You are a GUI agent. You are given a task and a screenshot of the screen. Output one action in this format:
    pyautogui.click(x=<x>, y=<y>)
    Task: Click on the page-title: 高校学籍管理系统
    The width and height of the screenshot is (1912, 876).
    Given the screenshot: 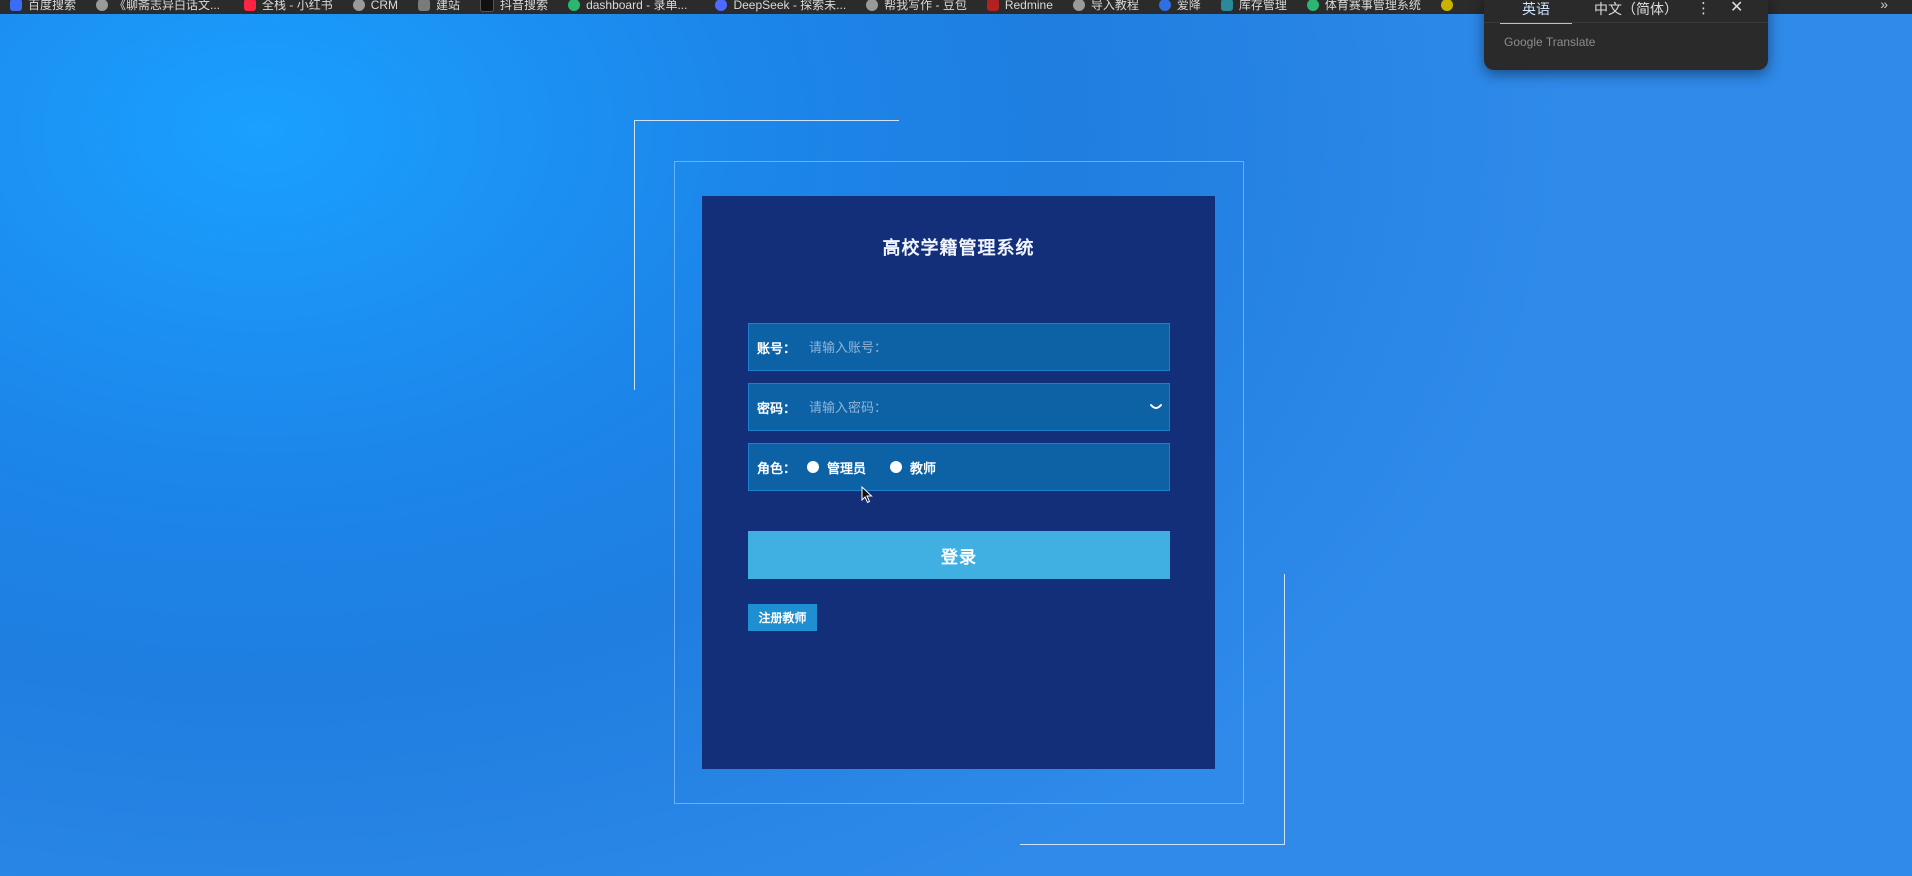 What is the action you would take?
    pyautogui.click(x=958, y=248)
    